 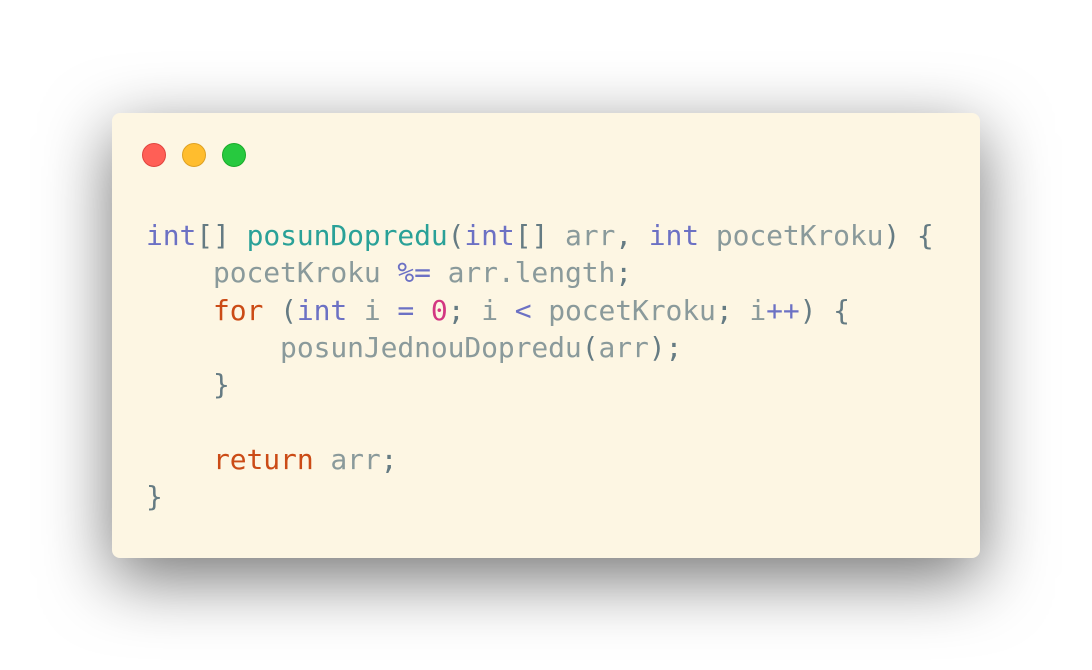 I want to click on code-token: ,, so click(x=632, y=235).